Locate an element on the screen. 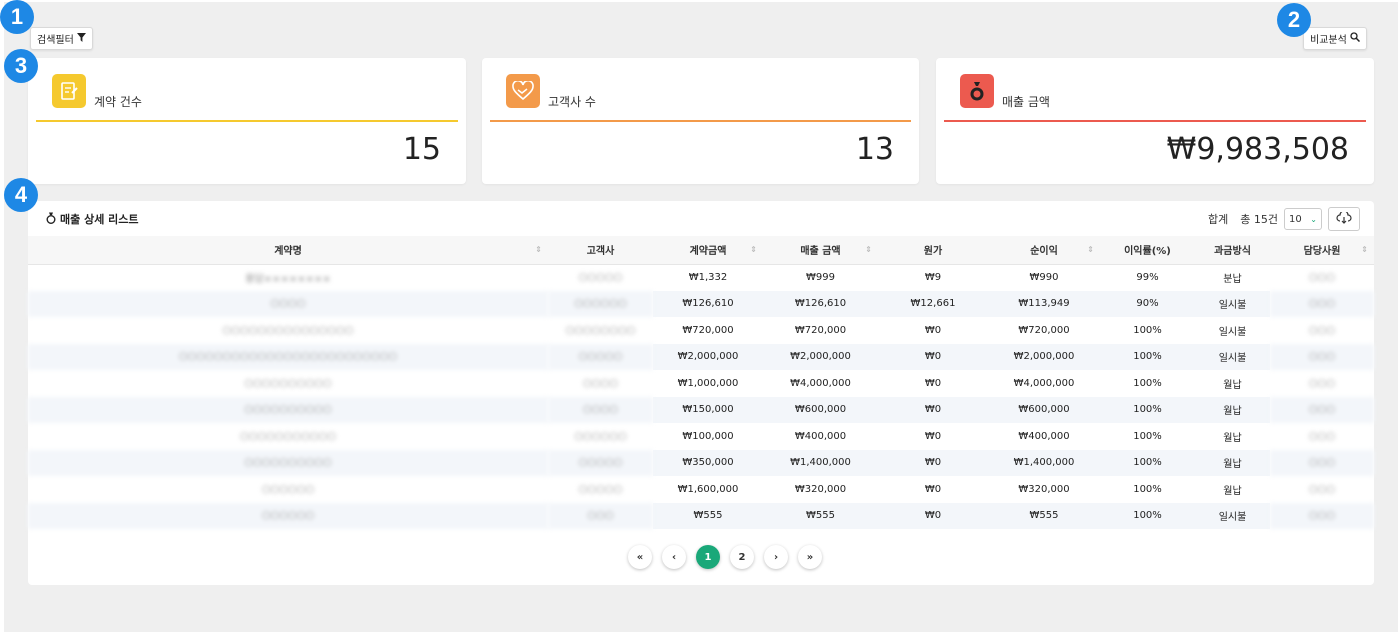 The image size is (1398, 632). next-page-button: › is located at coordinates (776, 557).